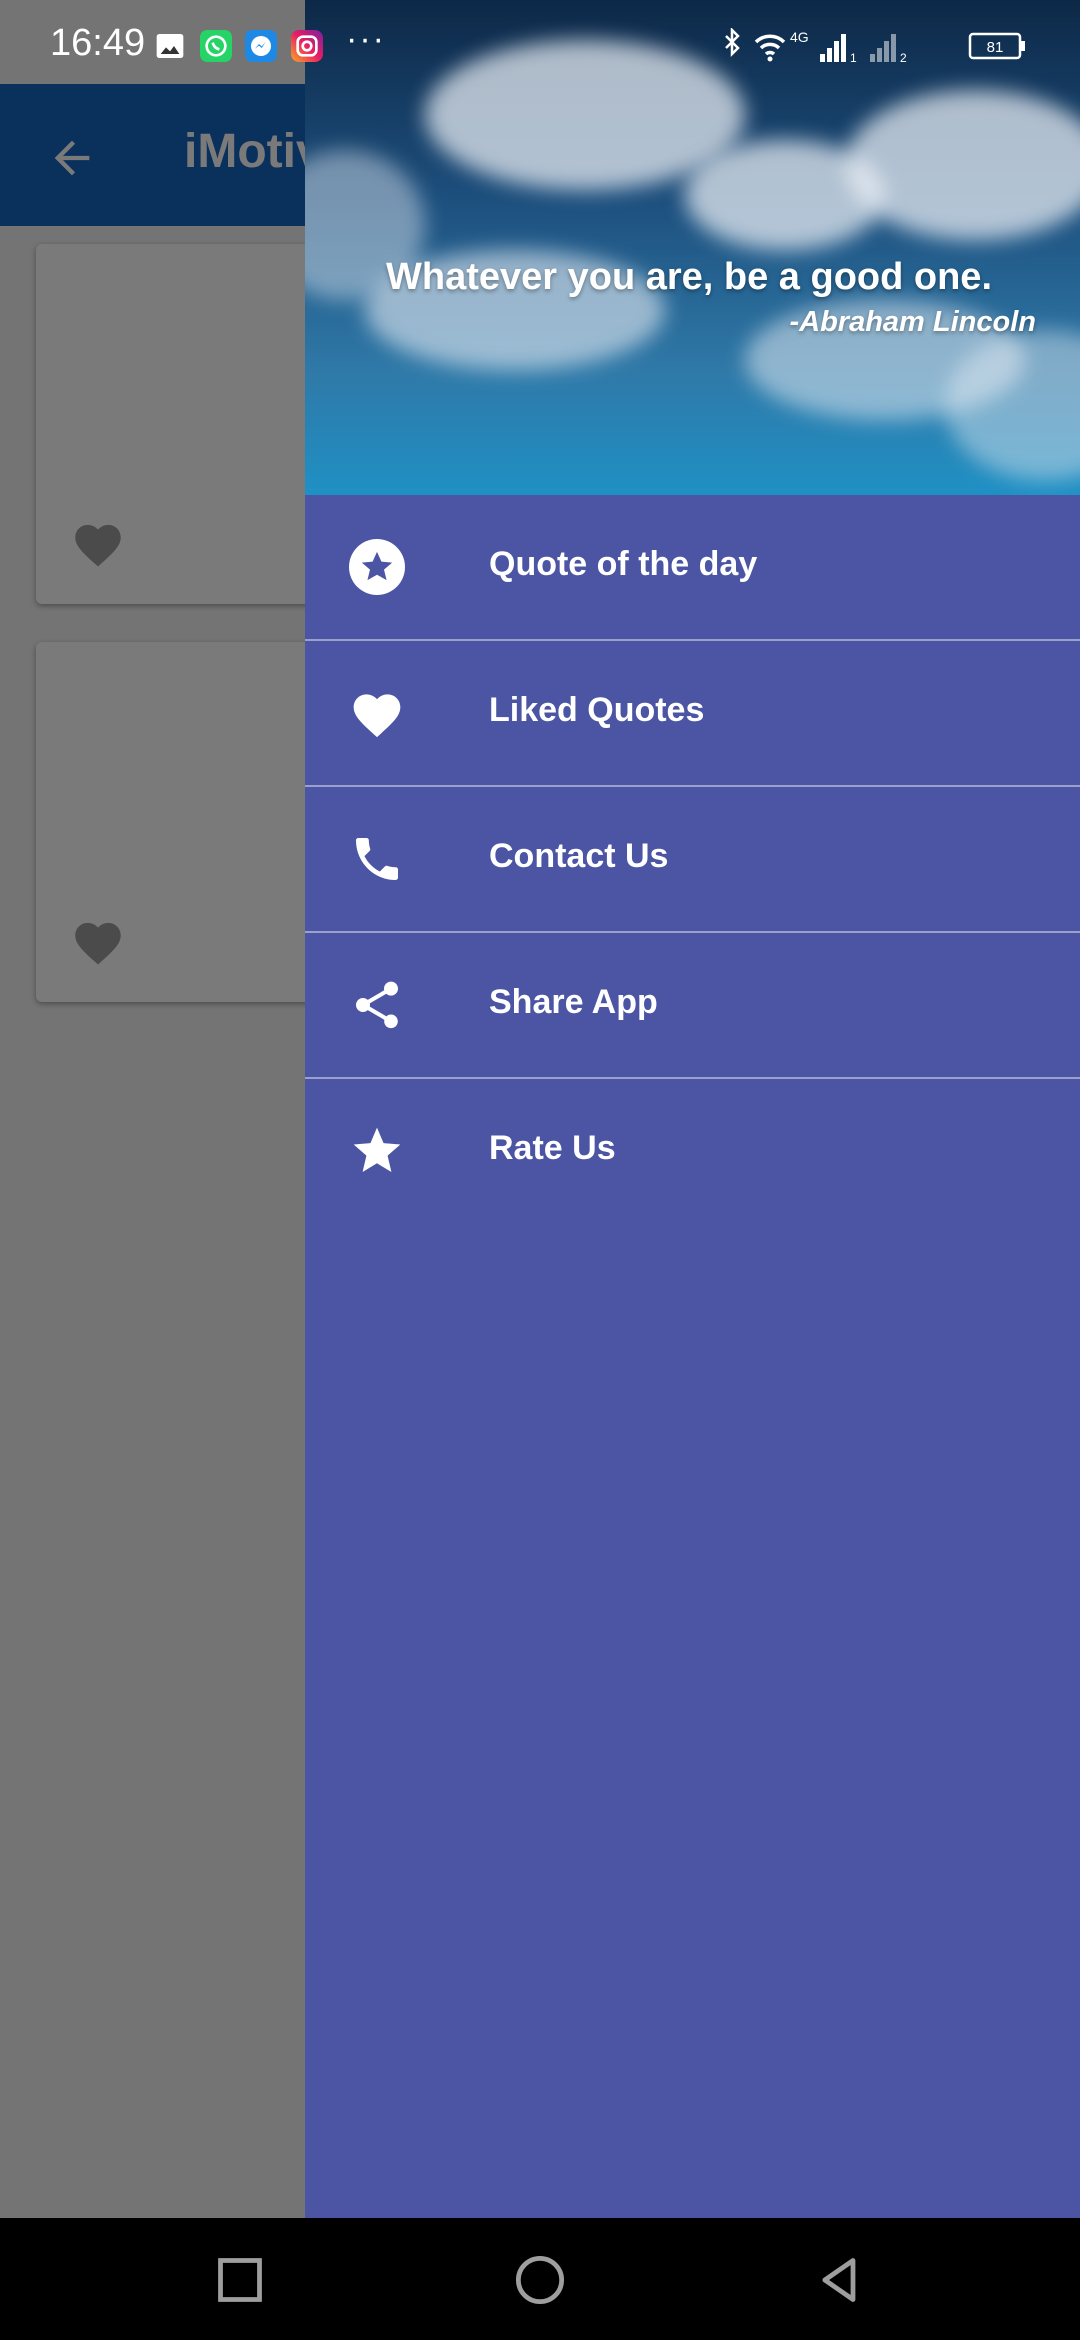 This screenshot has width=1080, height=2340. I want to click on drawer-item-contact-us: Contact Us, so click(692, 860).